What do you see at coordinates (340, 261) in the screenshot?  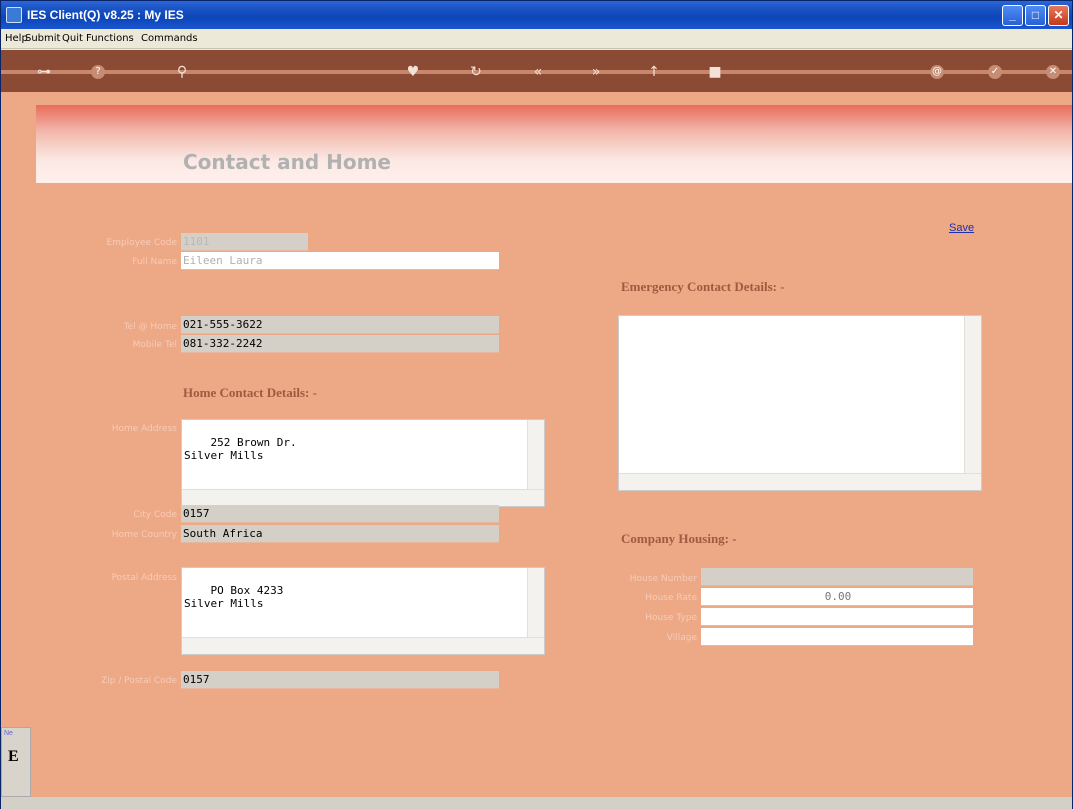 I see `fullname-field: Eileen Laura` at bounding box center [340, 261].